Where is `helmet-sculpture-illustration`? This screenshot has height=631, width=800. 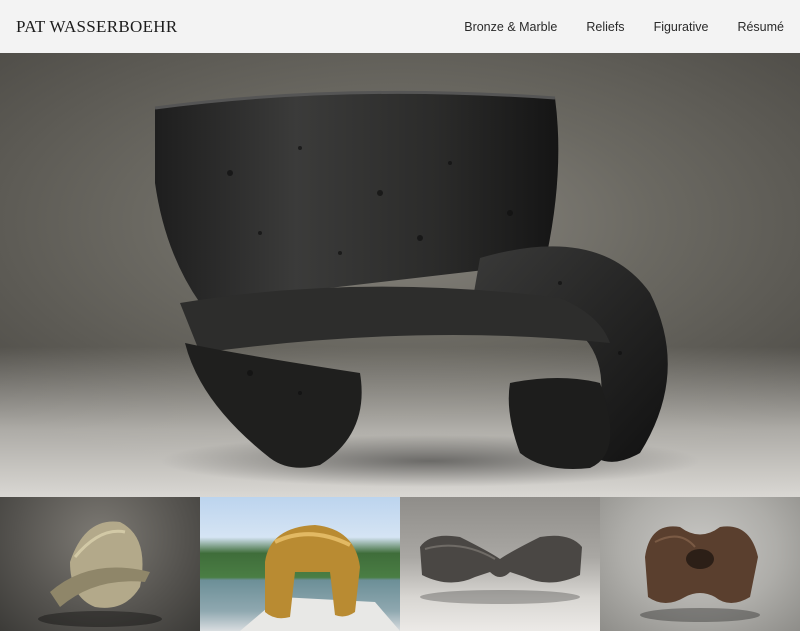 helmet-sculpture-illustration is located at coordinates (320, 578).